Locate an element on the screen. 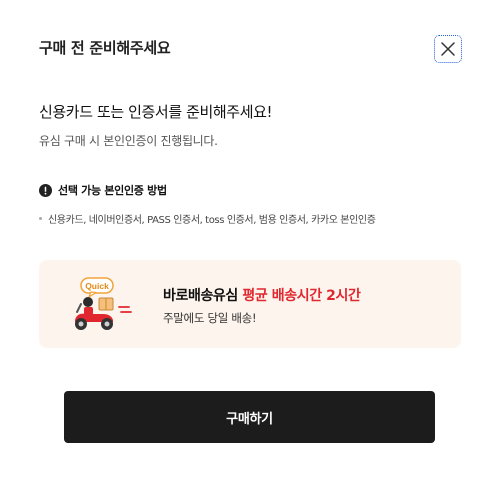  promo-title: 바로배송유심 평균 배송시간 2시간 is located at coordinates (262, 295).